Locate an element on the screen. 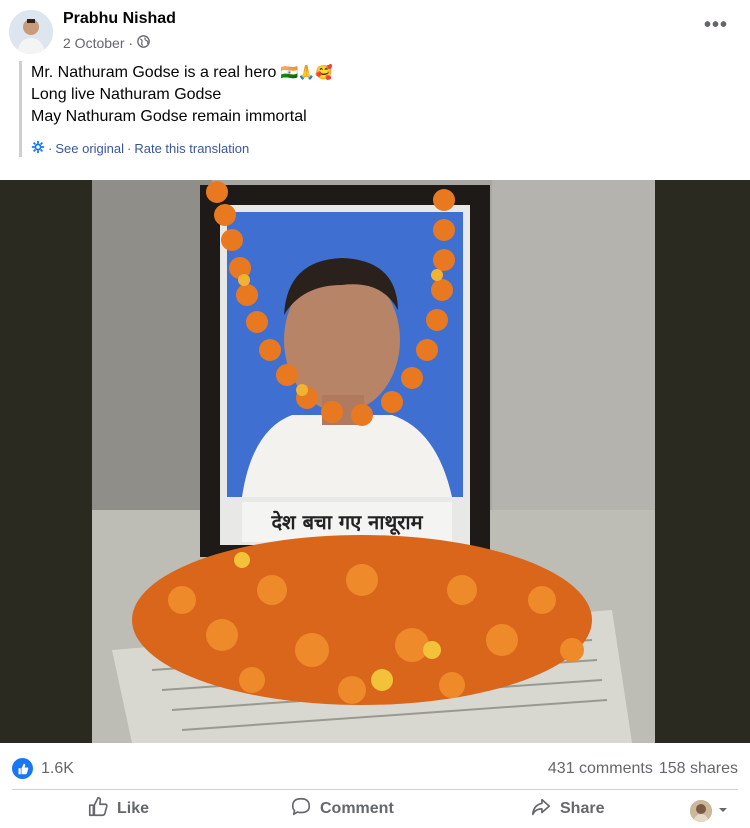 The width and height of the screenshot is (750, 828). gear-icon is located at coordinates (38, 148).